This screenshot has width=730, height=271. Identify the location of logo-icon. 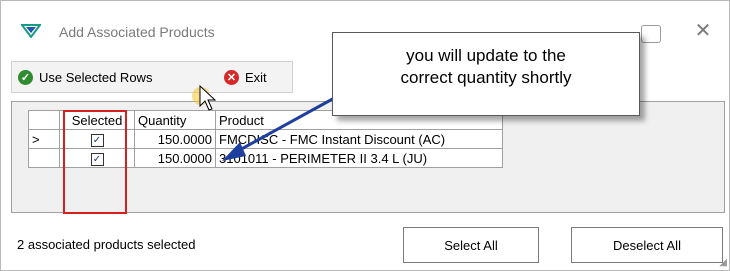
(31, 31).